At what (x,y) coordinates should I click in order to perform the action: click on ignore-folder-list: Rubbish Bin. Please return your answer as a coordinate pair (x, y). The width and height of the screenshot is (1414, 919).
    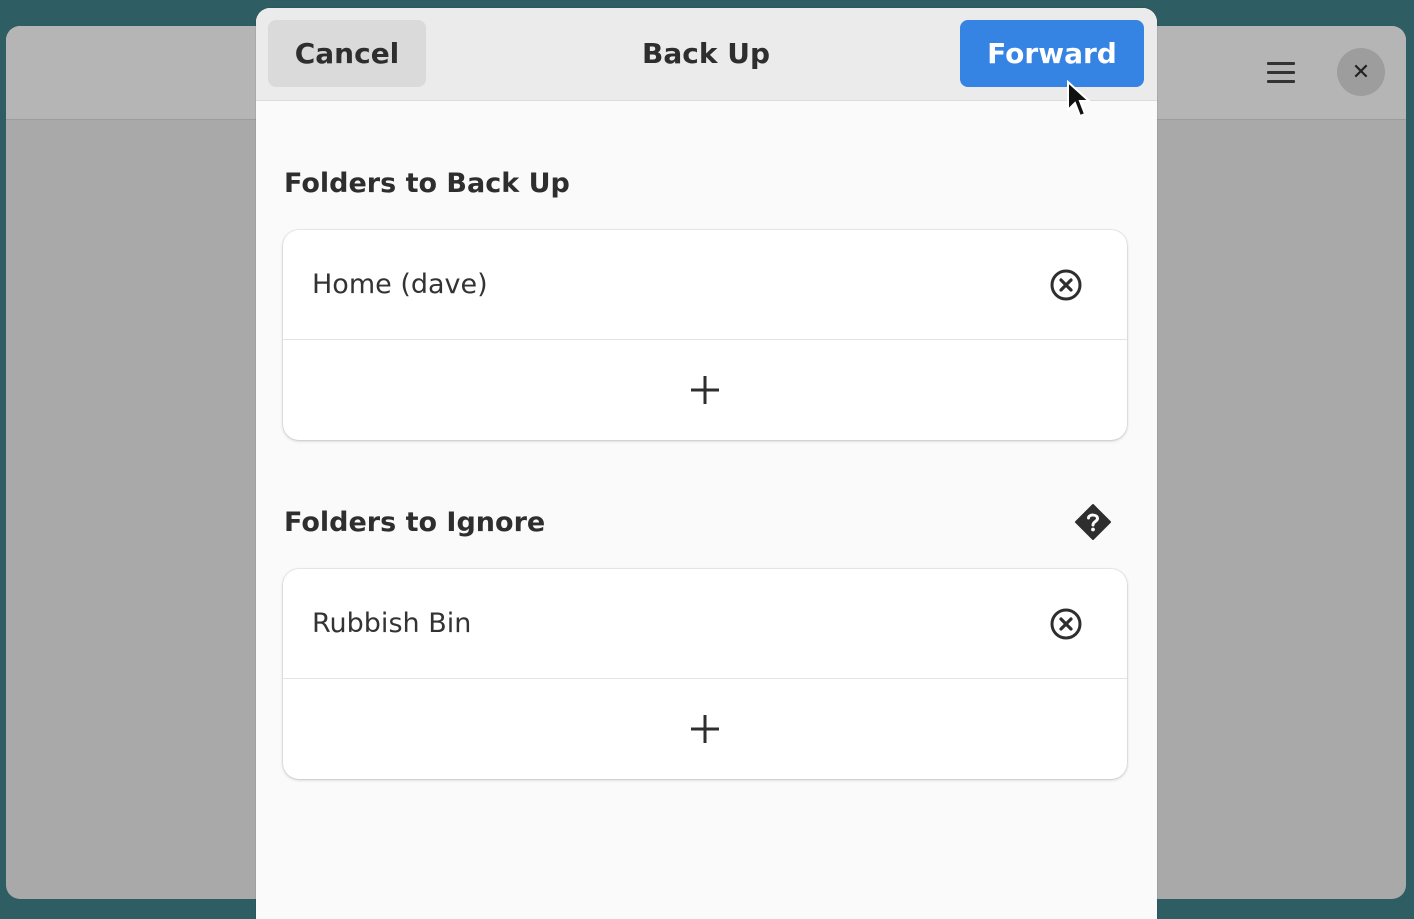
    Looking at the image, I should click on (705, 674).